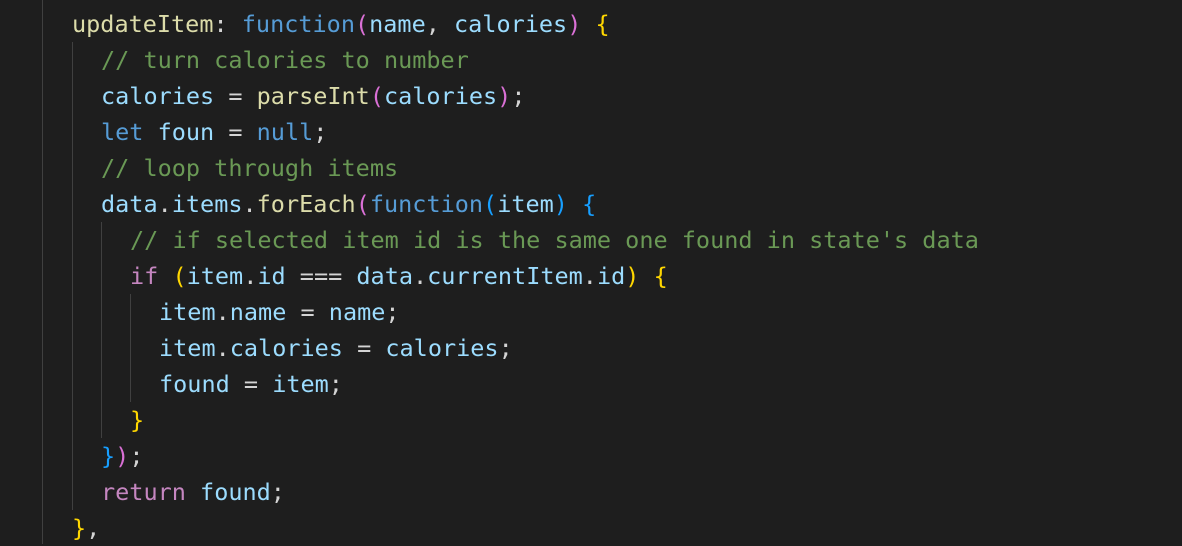  What do you see at coordinates (285, 132) in the screenshot?
I see `code-token: null` at bounding box center [285, 132].